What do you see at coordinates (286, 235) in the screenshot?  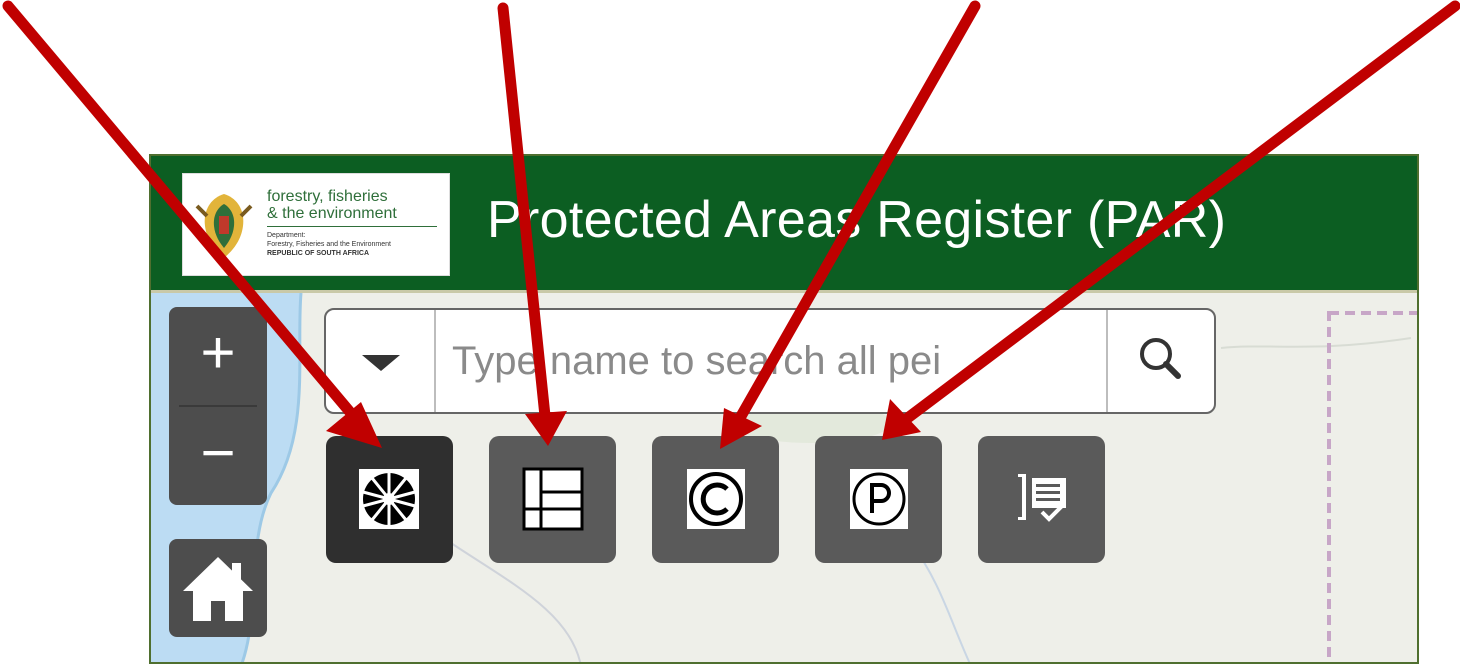 I see `logo-line-3: Department:` at bounding box center [286, 235].